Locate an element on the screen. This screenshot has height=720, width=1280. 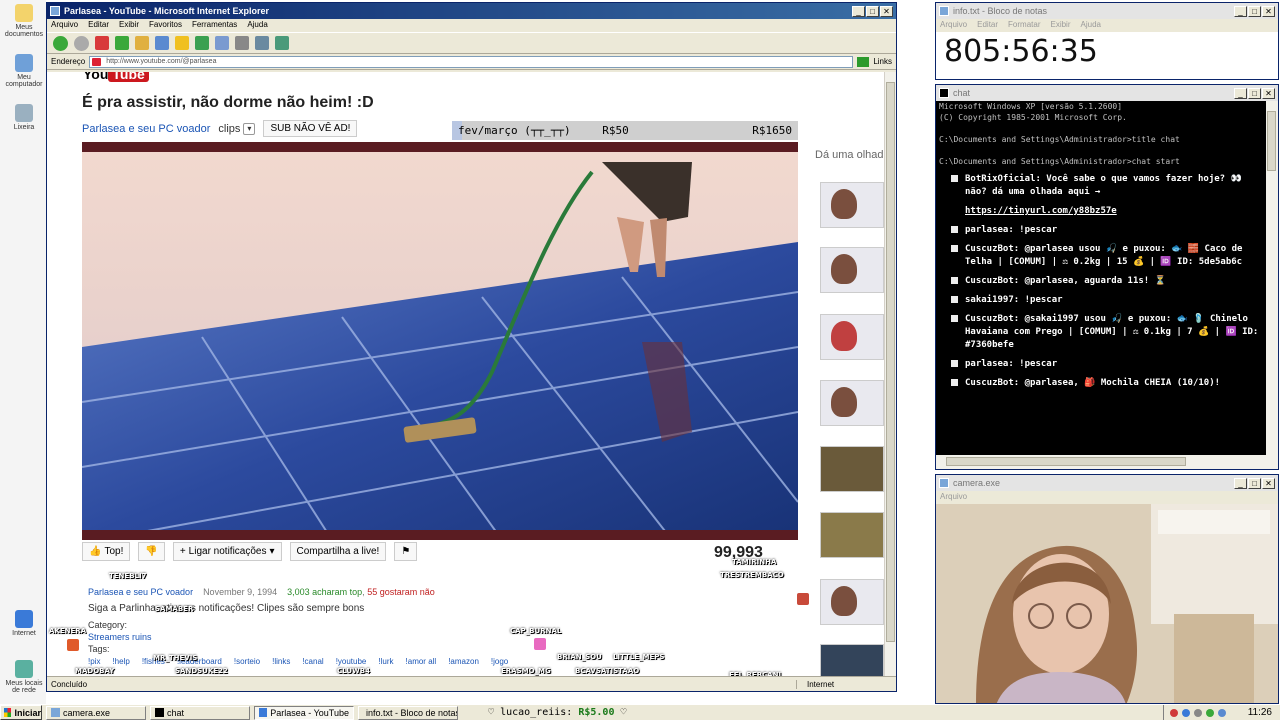
desktop-icon-my-documents: Meus documentos is located at coordinates (24, 21).